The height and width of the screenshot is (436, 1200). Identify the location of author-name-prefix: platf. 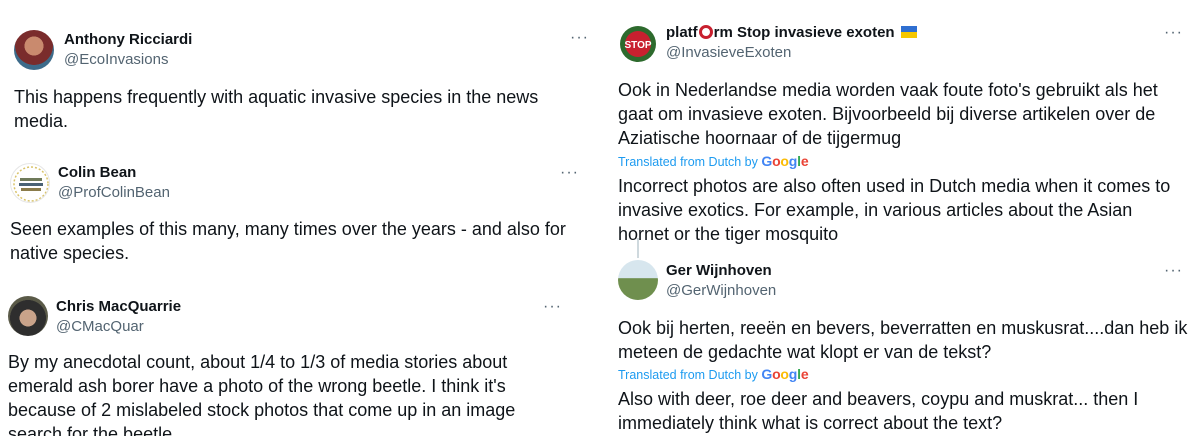
(682, 32).